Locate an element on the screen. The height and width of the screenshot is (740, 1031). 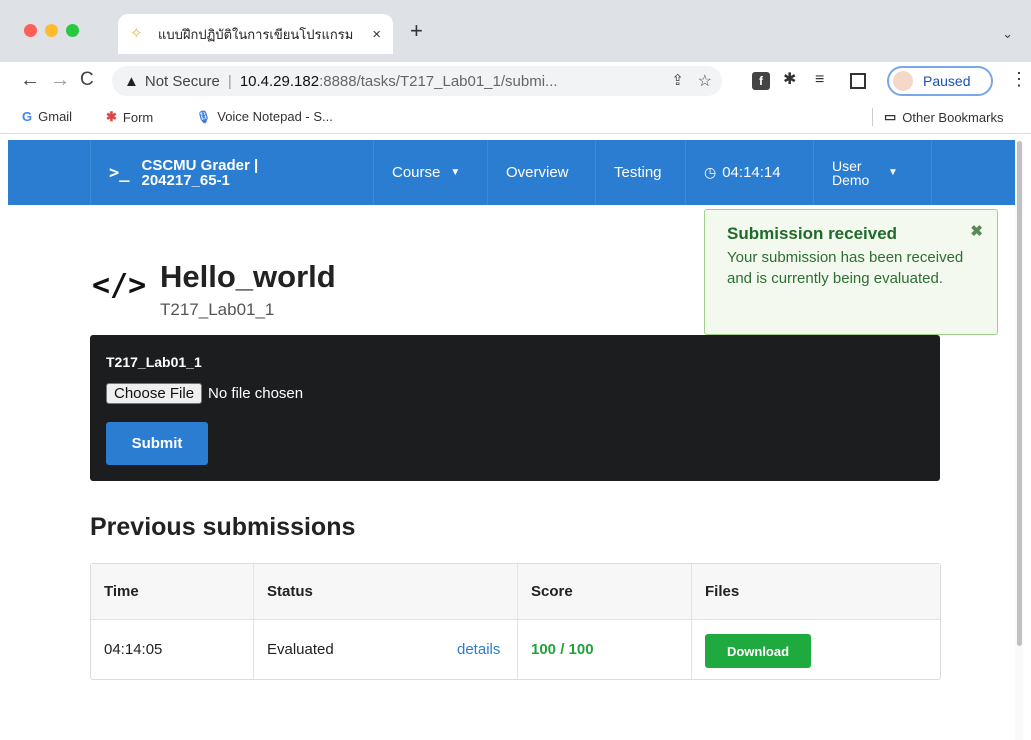
nav-course: Course ▼ is located at coordinates (431, 172).